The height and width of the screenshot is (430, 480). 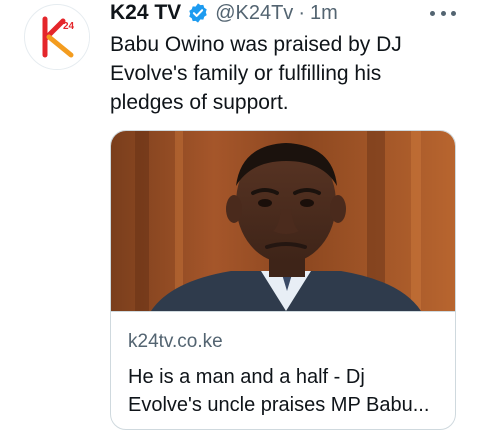 What do you see at coordinates (69, 26) in the screenshot?
I see `svg-text: 24` at bounding box center [69, 26].